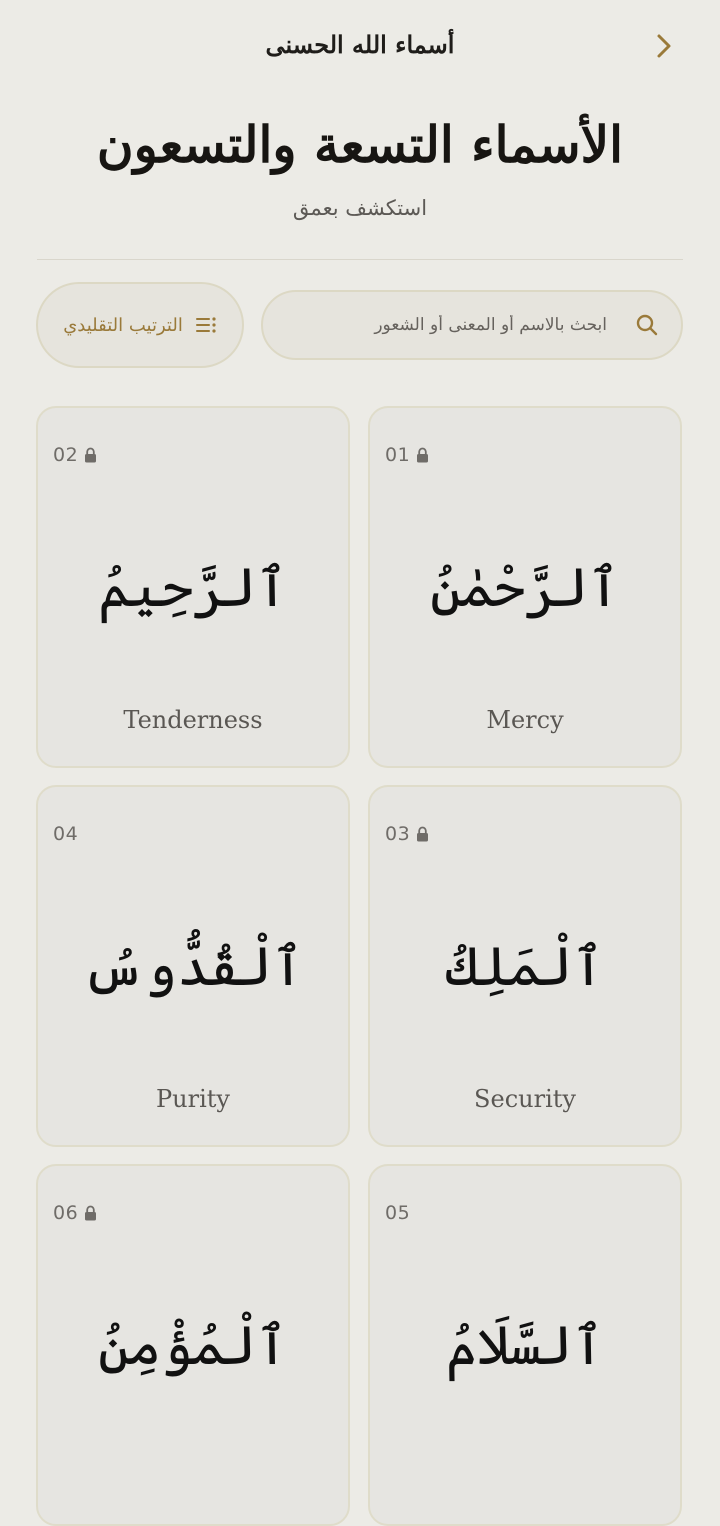 Image resolution: width=720 pixels, height=1526 pixels. I want to click on name-card: 04 ٱلْقُدُّوسُ Purity, so click(193, 966).